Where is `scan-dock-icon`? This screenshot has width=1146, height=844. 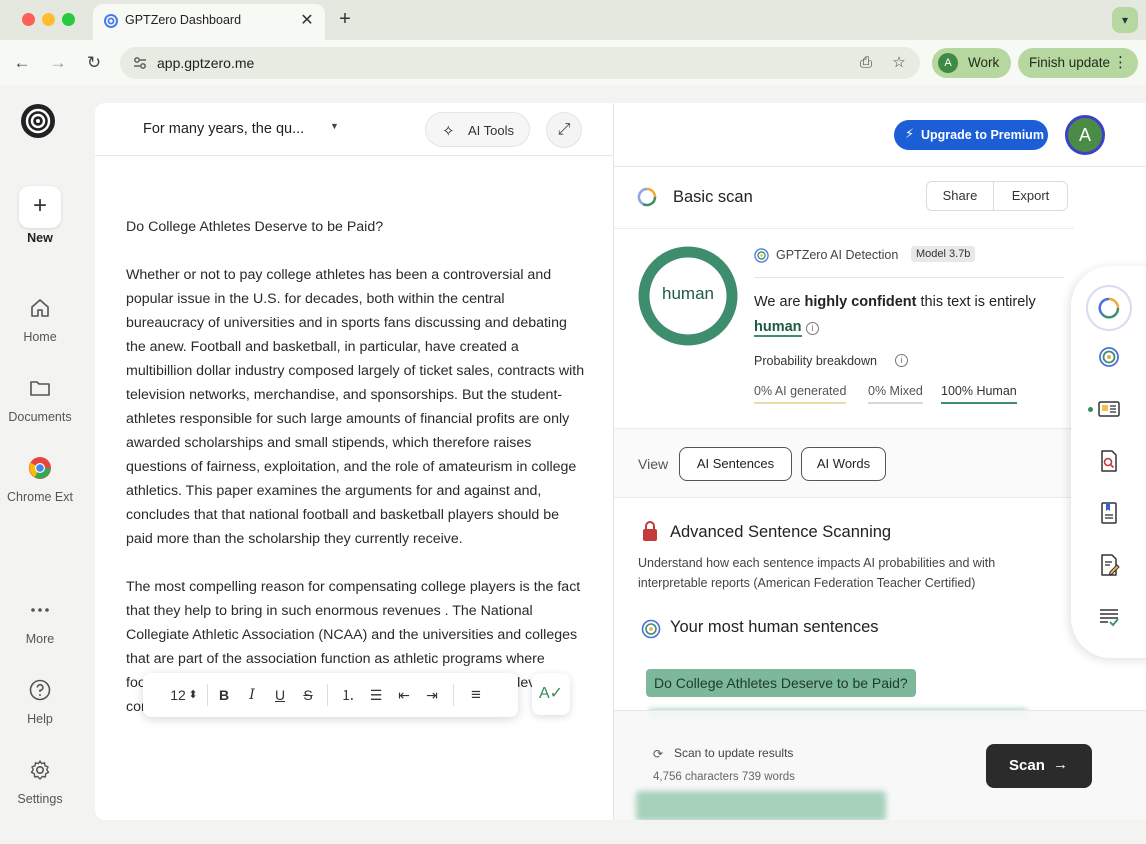 scan-dock-icon is located at coordinates (1109, 308).